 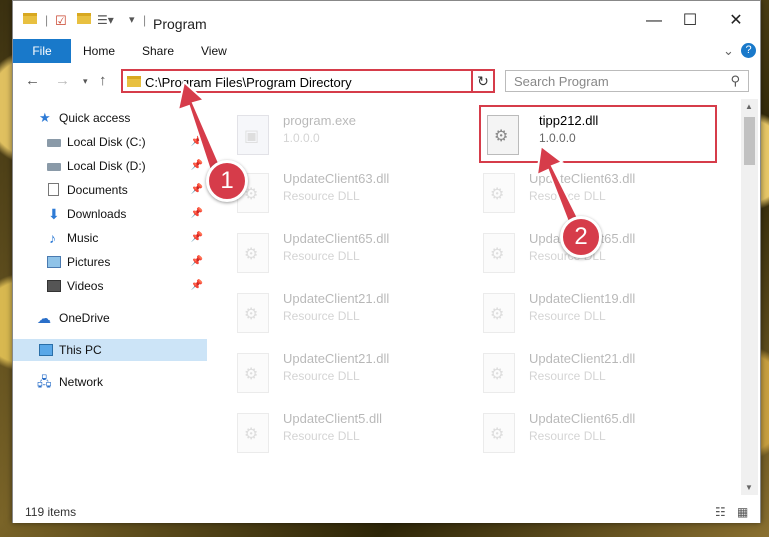 I want to click on callout-badge-2: 2, so click(x=581, y=237).